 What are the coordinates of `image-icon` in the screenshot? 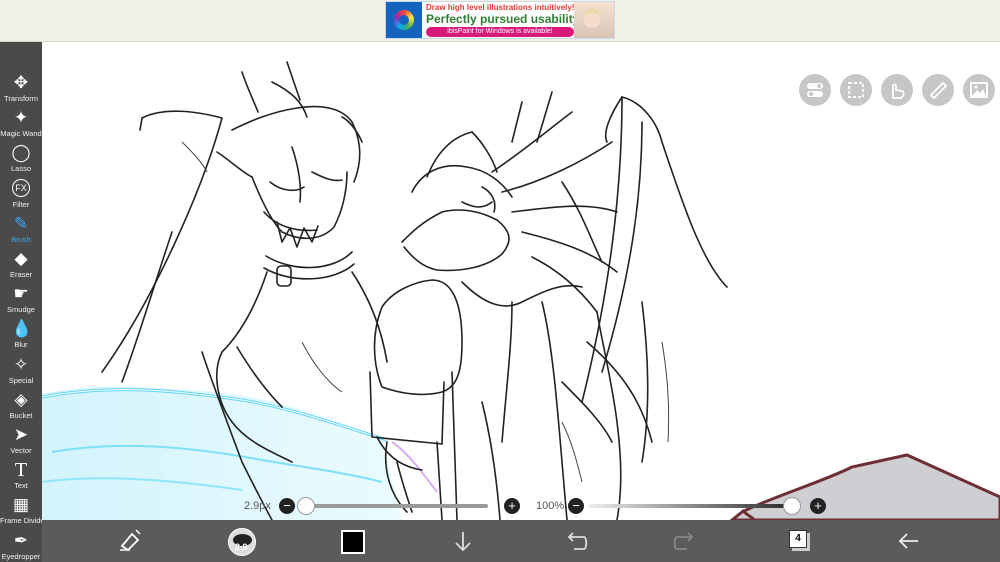 It's located at (979, 90).